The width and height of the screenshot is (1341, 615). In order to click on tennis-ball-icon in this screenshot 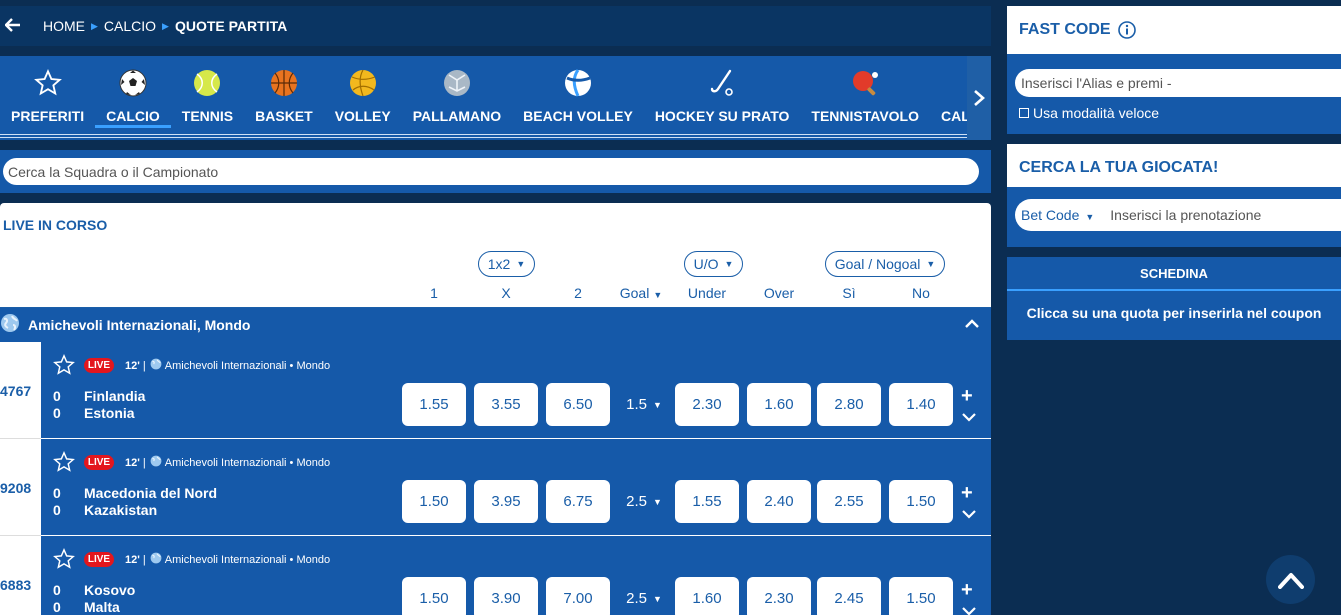, I will do `click(207, 83)`.